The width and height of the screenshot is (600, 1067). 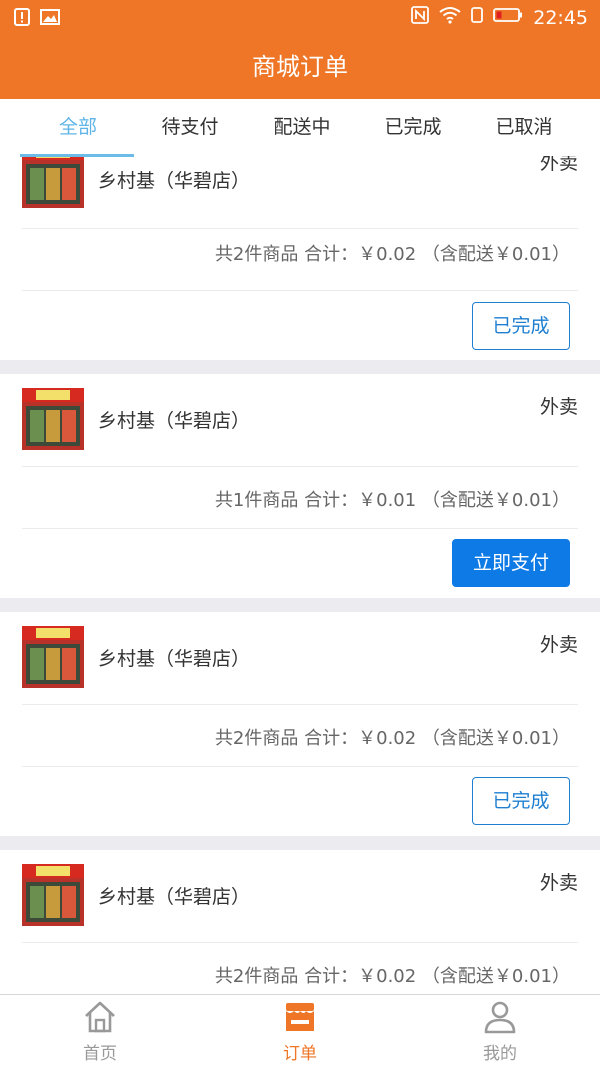 I want to click on order-card: 乡村基（华碧店） 外卖 共2件商品 合计：￥0.02 （含配送￥0.01）, so click(x=300, y=922).